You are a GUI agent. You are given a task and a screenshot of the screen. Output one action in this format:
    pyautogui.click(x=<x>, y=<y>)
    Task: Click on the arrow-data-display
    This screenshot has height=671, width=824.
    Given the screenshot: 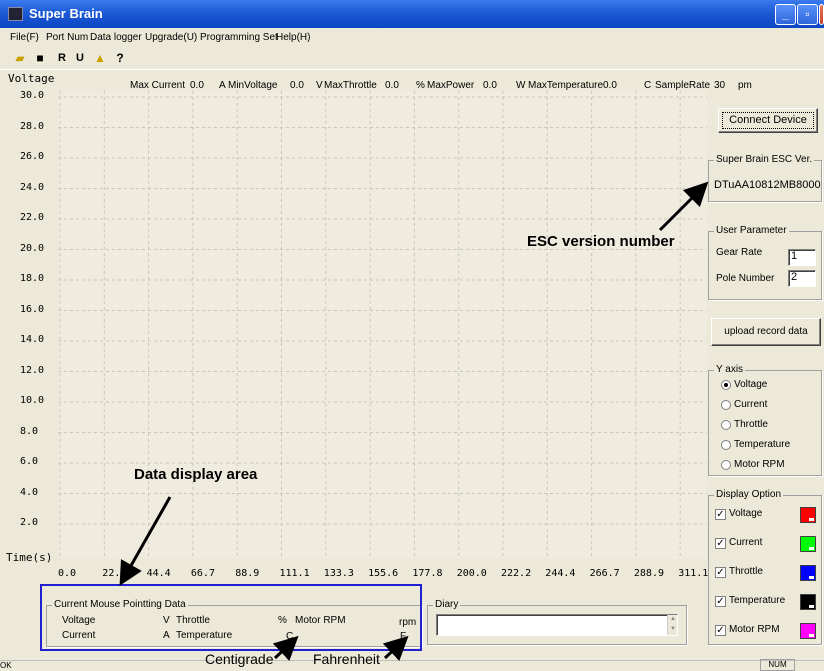 What is the action you would take?
    pyautogui.click(x=145, y=541)
    